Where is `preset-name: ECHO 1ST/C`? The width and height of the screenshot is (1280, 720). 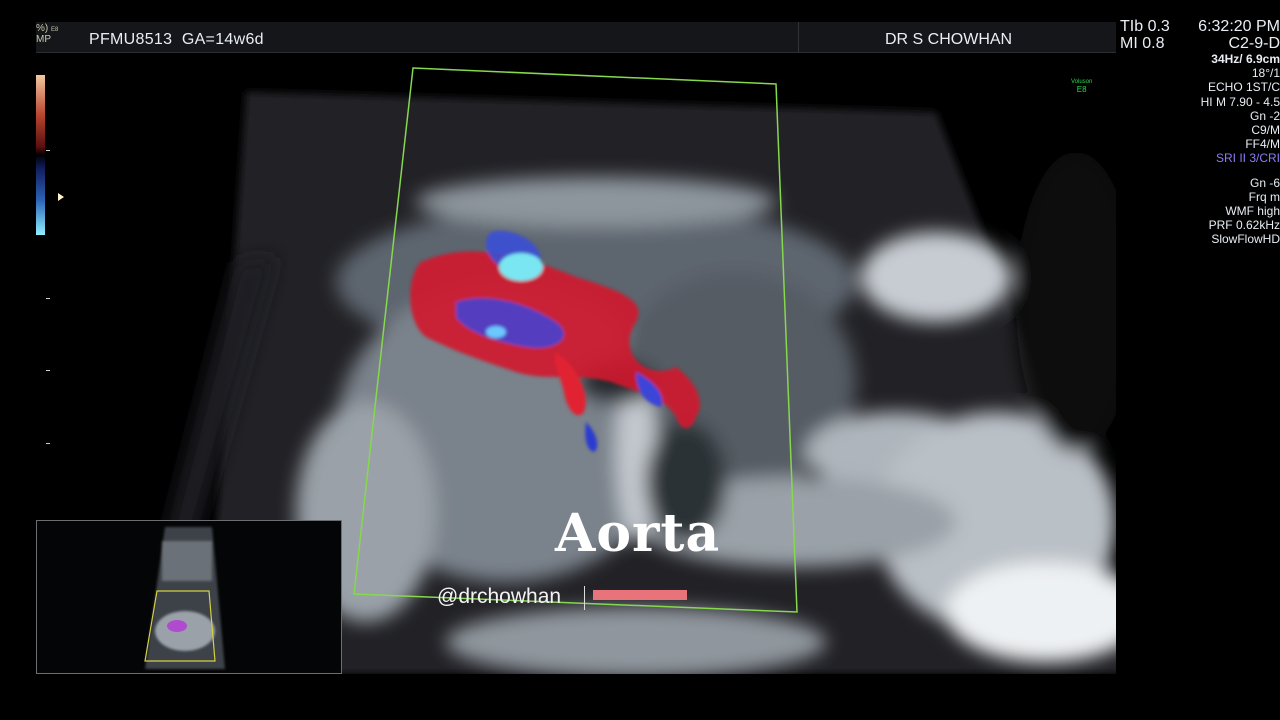
preset-name: ECHO 1ST/C is located at coordinates (1243, 87).